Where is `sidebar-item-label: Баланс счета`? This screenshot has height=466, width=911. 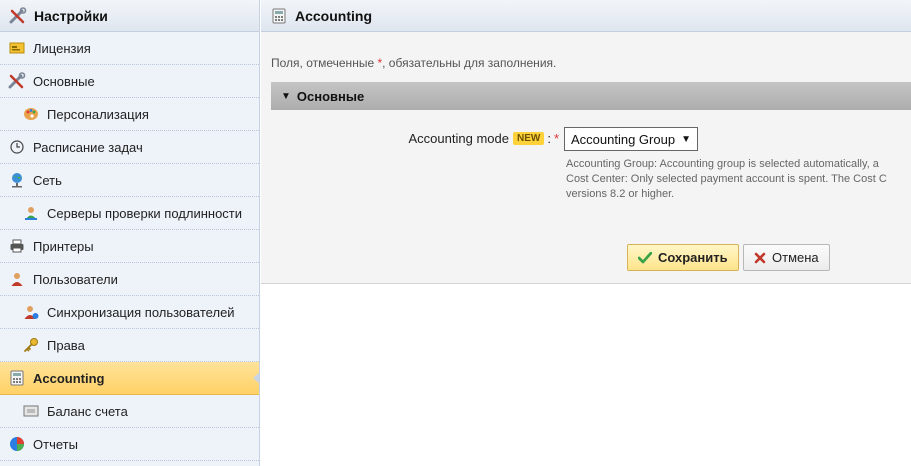
sidebar-item-label: Баланс счета is located at coordinates (87, 411).